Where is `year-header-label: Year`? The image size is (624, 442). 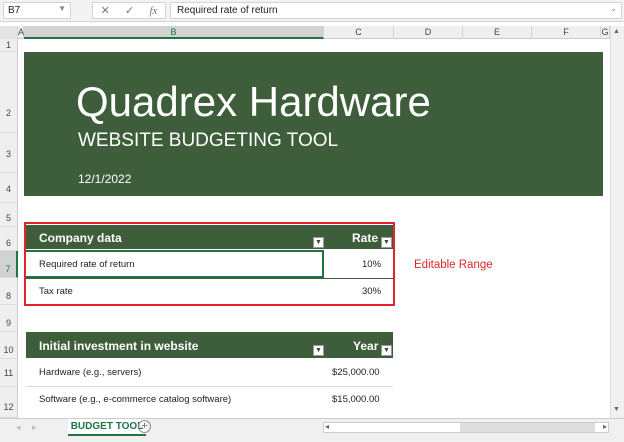 year-header-label: Year is located at coordinates (366, 346).